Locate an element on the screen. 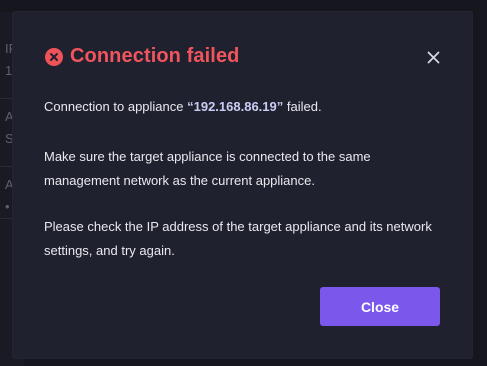 Image resolution: width=487 pixels, height=366 pixels. error-circle-icon is located at coordinates (54, 56).